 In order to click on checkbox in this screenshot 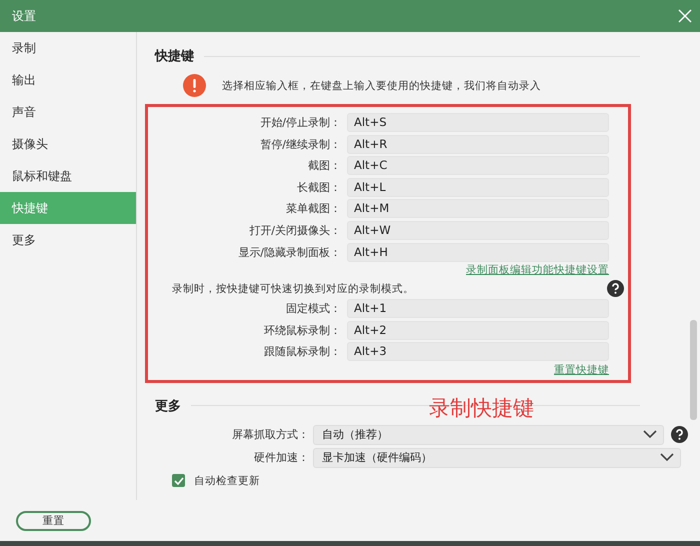, I will do `click(178, 481)`.